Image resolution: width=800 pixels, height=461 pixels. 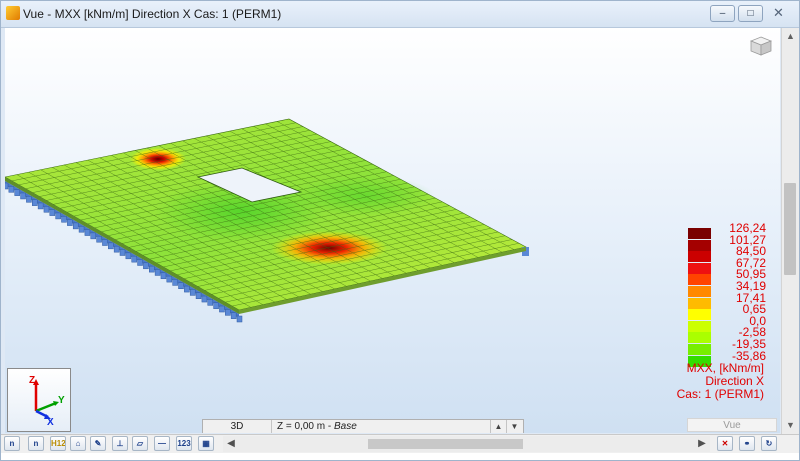 I want to click on bottom-toolbar: n n H12 ⌂ ✎ ⊥ ▱ — 123 ▦ ◀ ▶ ✕ ⚭ ↻, so click(x=400, y=443).